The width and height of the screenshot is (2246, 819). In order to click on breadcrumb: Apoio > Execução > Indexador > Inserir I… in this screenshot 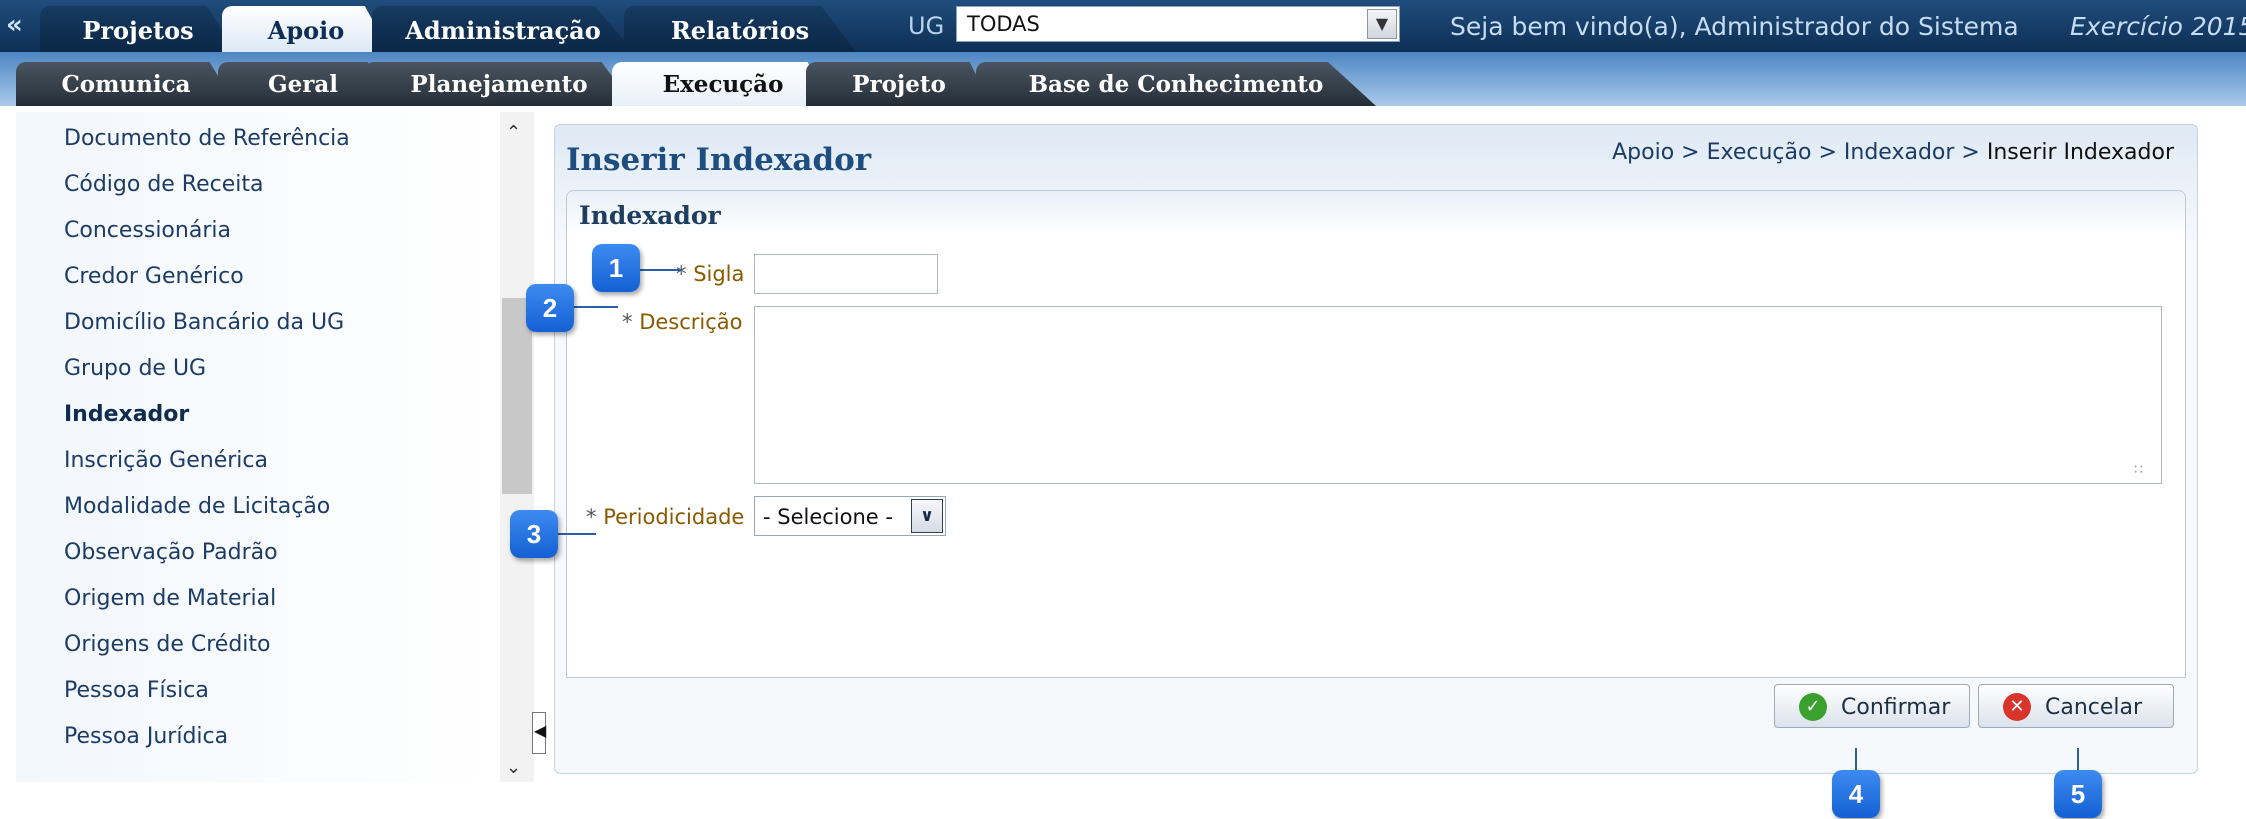, I will do `click(1893, 152)`.